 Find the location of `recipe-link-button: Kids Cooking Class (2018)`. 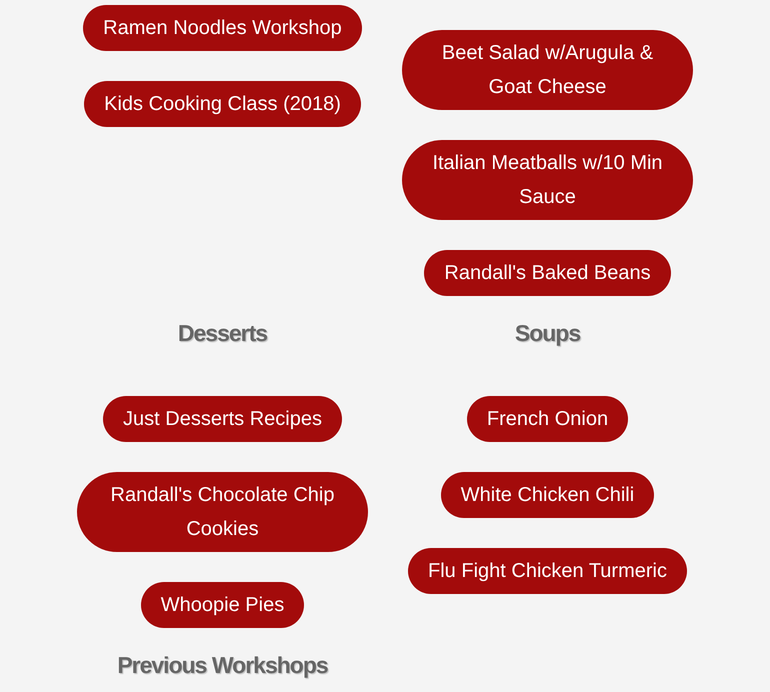

recipe-link-button: Kids Cooking Class (2018) is located at coordinates (222, 104).